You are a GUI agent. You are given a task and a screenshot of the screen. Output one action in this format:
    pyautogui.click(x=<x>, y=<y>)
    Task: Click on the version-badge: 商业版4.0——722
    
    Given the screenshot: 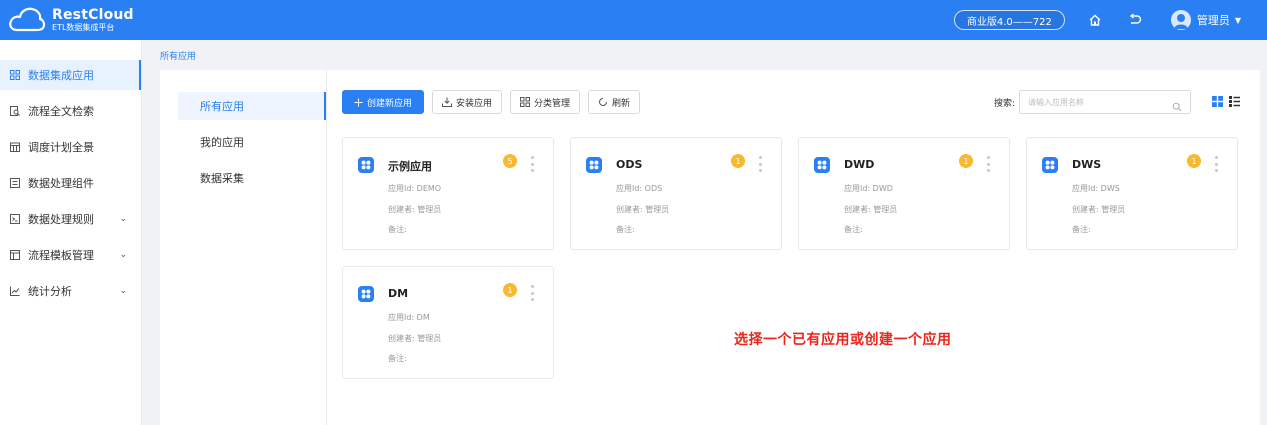 What is the action you would take?
    pyautogui.click(x=1009, y=20)
    